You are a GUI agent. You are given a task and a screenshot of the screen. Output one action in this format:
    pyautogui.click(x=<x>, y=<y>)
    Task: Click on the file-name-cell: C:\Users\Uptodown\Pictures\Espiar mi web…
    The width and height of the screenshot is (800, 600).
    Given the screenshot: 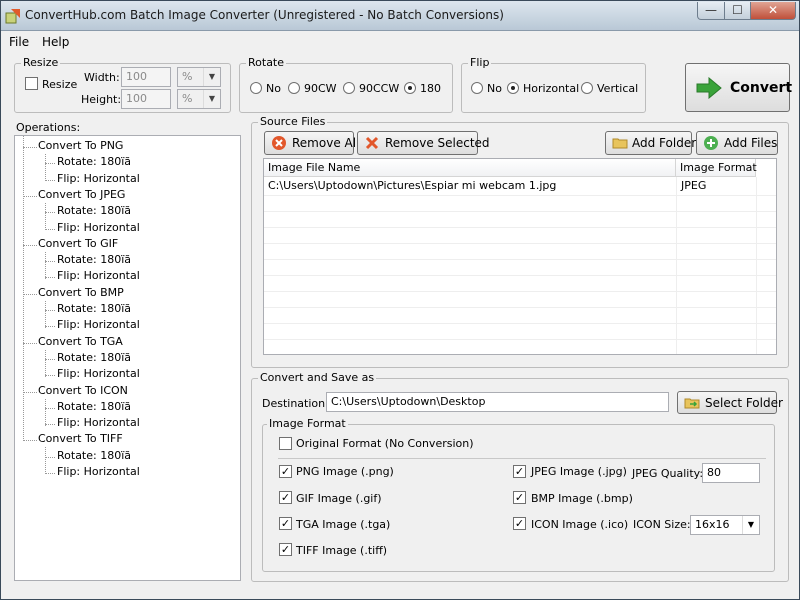 What is the action you would take?
    pyautogui.click(x=412, y=185)
    